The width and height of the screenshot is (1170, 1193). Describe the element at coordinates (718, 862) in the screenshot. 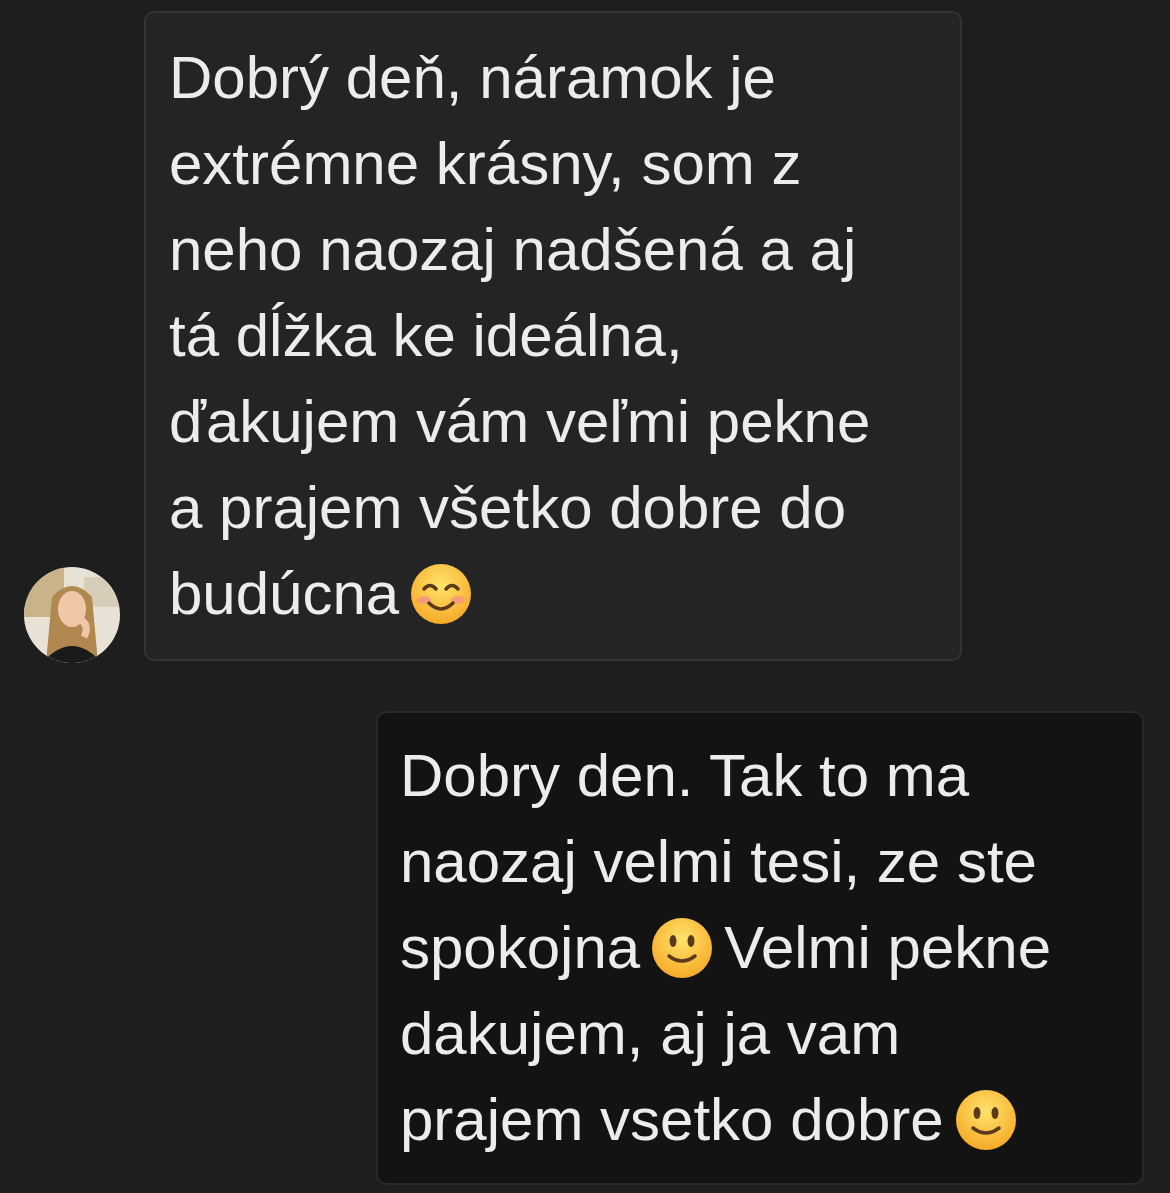

I see `message-text: naozaj velmi tesi, ze ste` at that location.